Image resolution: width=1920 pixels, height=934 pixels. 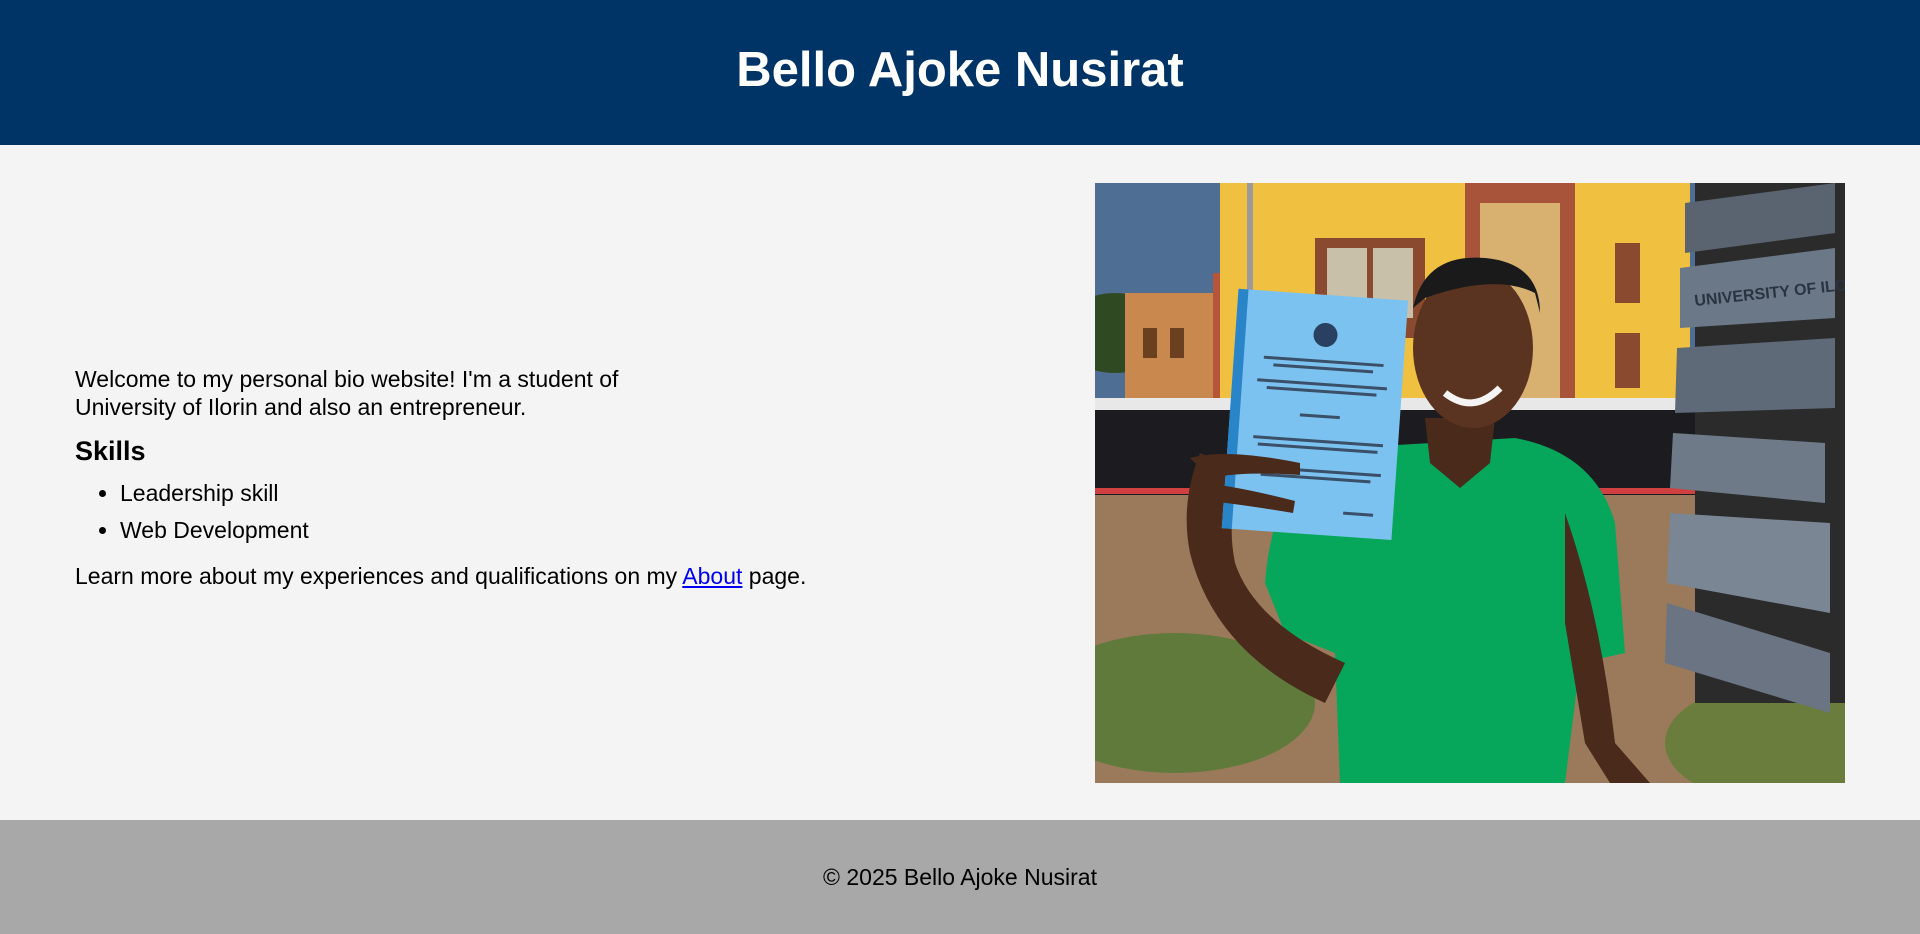 What do you see at coordinates (712, 576) in the screenshot?
I see `about-link: About` at bounding box center [712, 576].